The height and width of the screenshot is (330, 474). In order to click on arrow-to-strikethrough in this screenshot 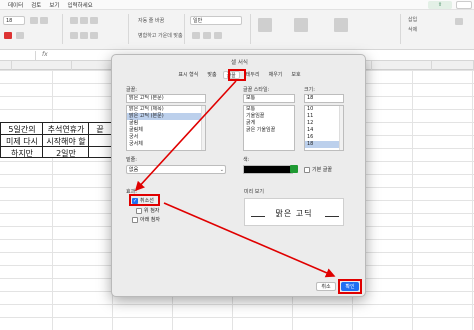, I will do `click(185, 136)`.